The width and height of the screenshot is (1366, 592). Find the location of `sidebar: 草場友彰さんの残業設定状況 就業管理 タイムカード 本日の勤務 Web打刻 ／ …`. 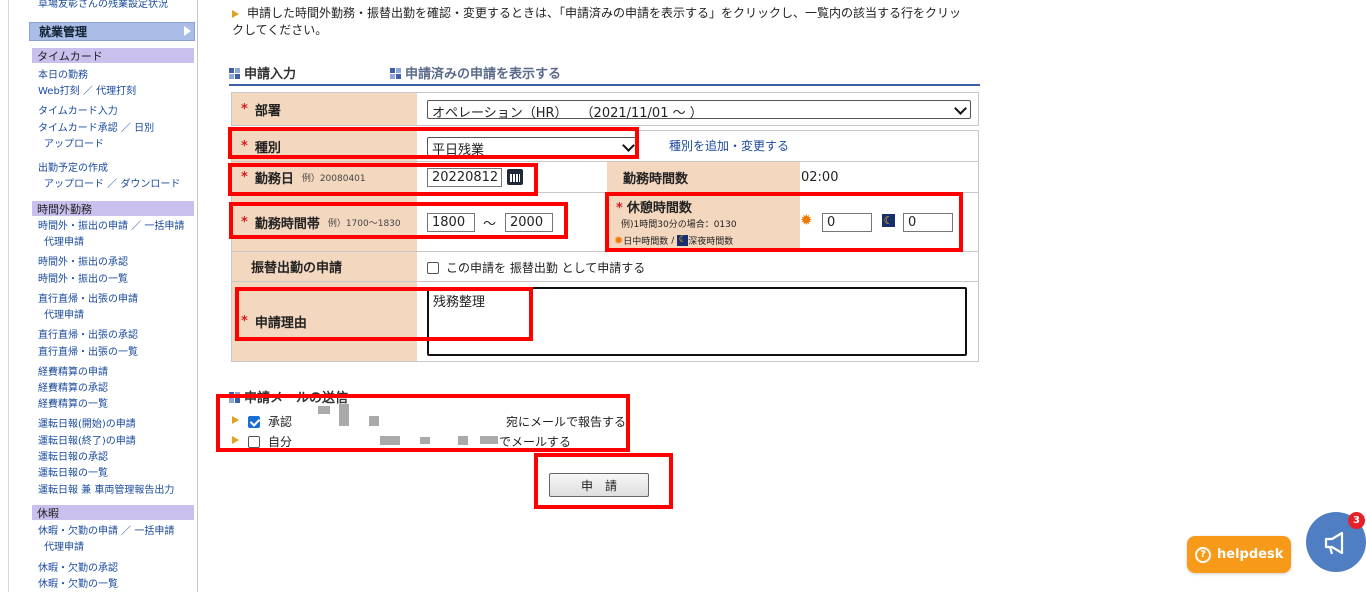

sidebar: 草場友彰さんの残業設定状況 就業管理 タイムカード 本日の勤務 Web打刻 ／ … is located at coordinates (99, 296).